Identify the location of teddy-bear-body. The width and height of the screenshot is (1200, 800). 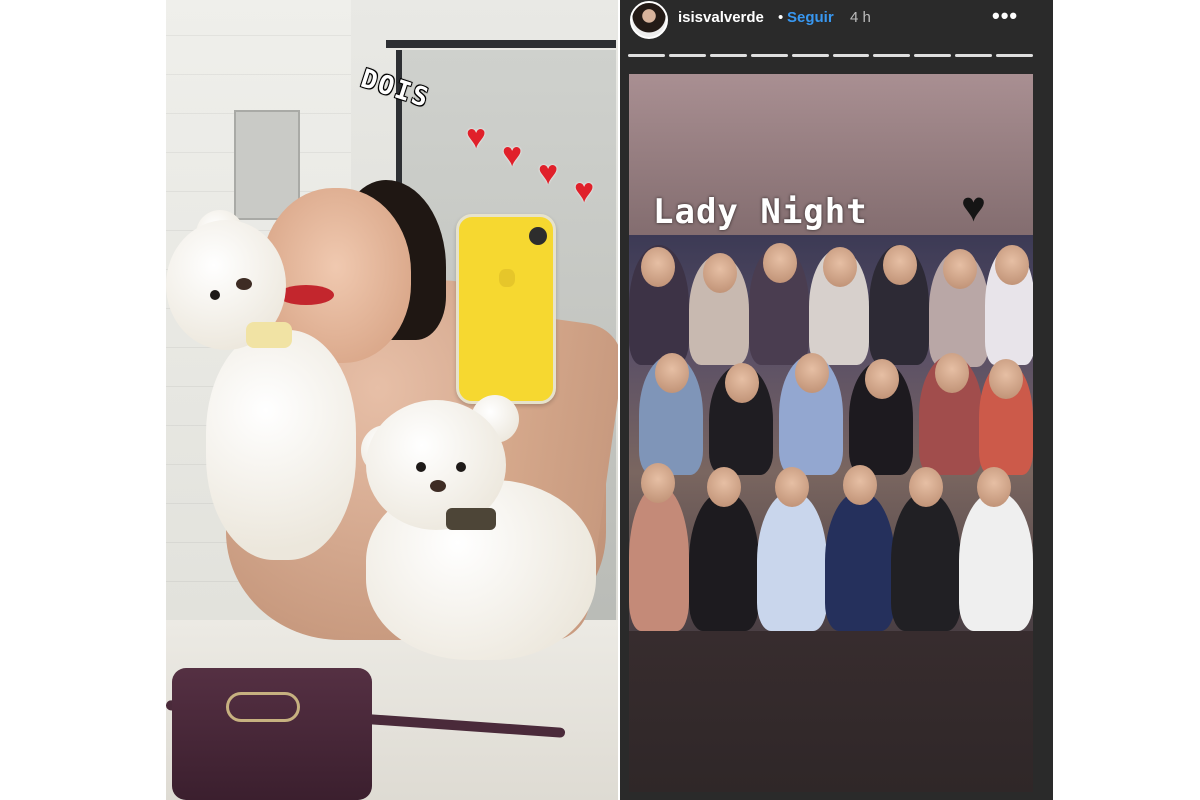
(281, 445).